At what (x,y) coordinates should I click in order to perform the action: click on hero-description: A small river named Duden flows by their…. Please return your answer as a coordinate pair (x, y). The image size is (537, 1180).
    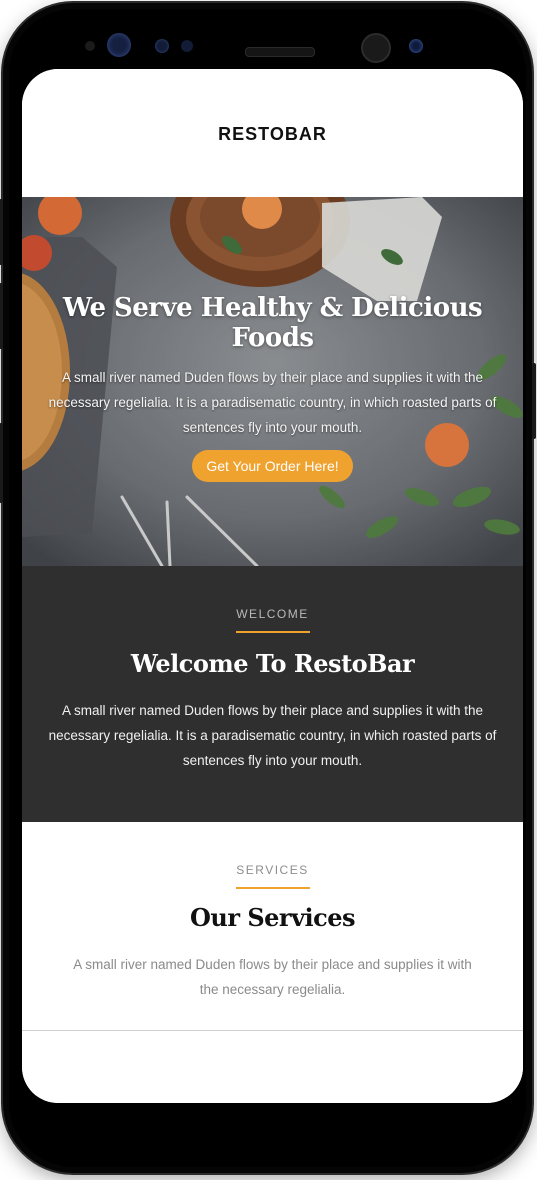
    Looking at the image, I should click on (272, 402).